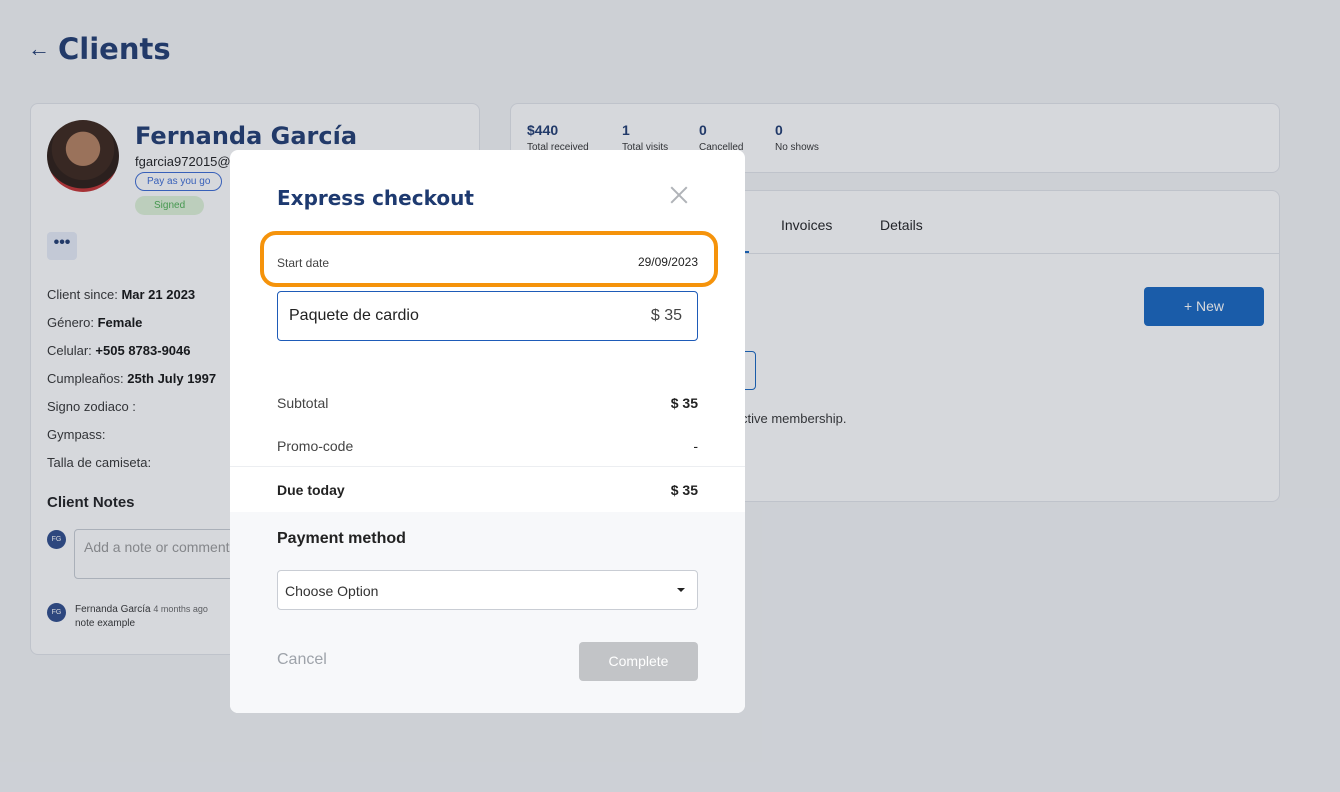 Image resolution: width=1340 pixels, height=792 pixels. Describe the element at coordinates (681, 590) in the screenshot. I see `caret-down-icon` at that location.